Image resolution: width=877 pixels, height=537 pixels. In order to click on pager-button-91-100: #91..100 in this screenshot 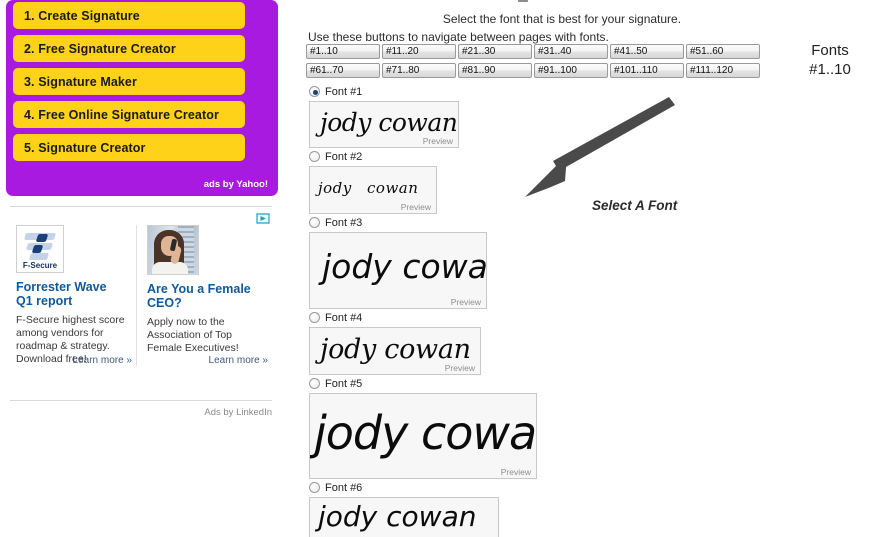, I will do `click(571, 70)`.